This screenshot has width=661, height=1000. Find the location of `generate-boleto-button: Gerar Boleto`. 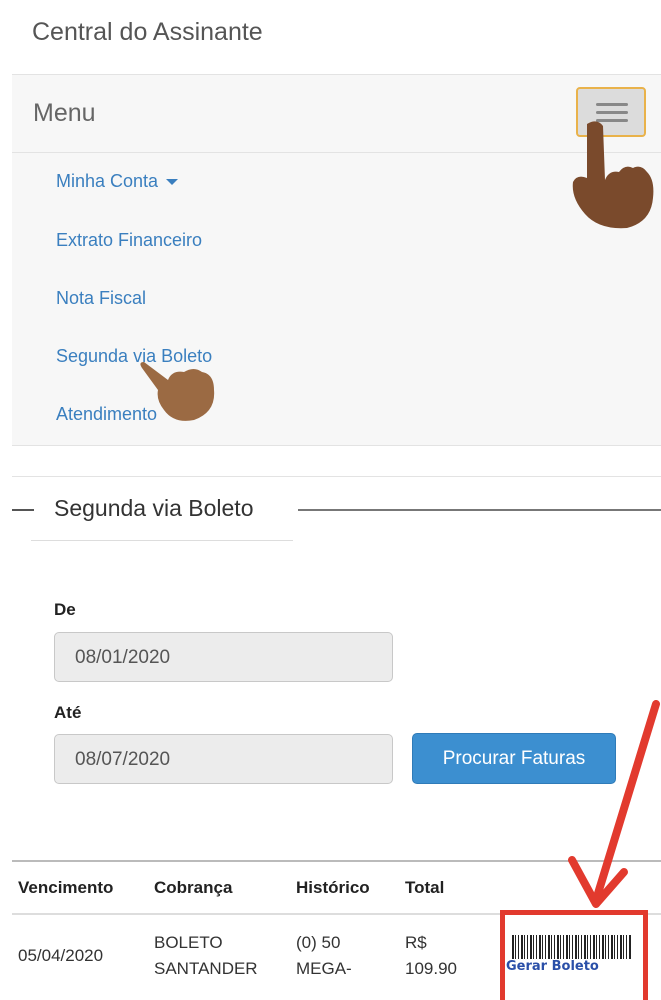

generate-boleto-button: Gerar Boleto is located at coordinates (575, 955).